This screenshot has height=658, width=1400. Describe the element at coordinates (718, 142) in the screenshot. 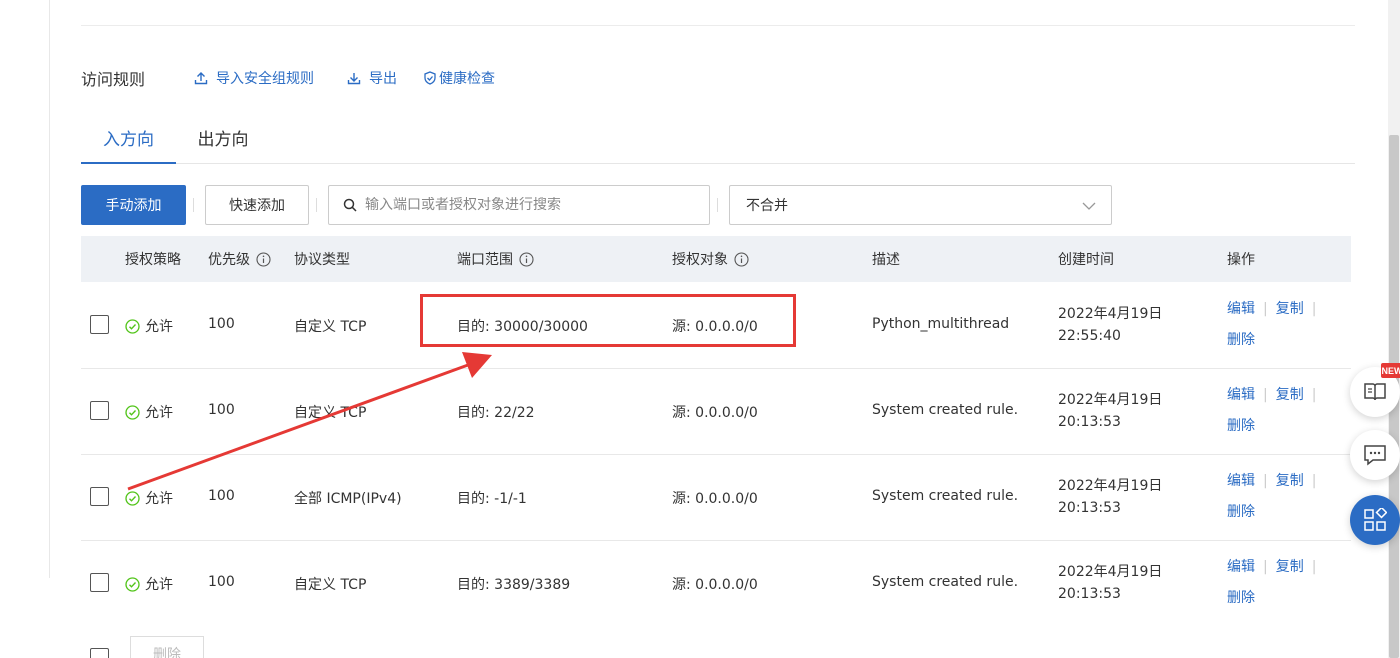

I see `direction-tabs: 入方向 出方向` at that location.